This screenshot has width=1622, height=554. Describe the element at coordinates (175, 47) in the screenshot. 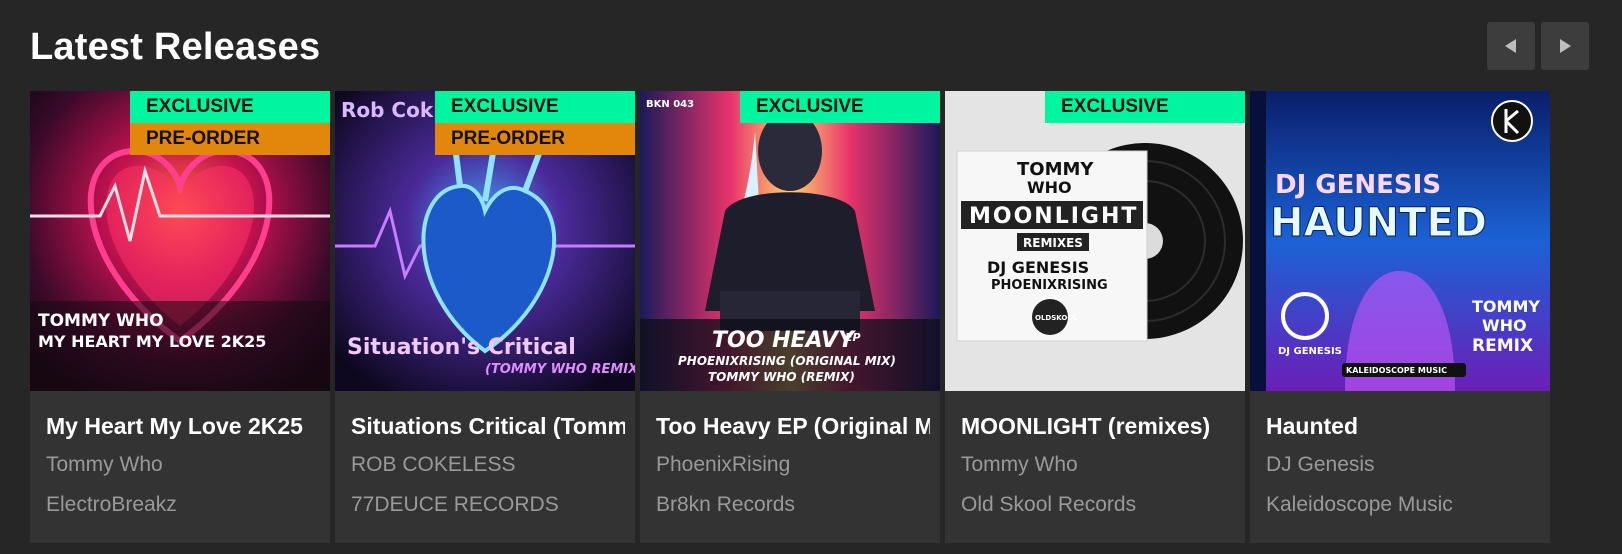

I see `section-title: Latest Releases` at that location.